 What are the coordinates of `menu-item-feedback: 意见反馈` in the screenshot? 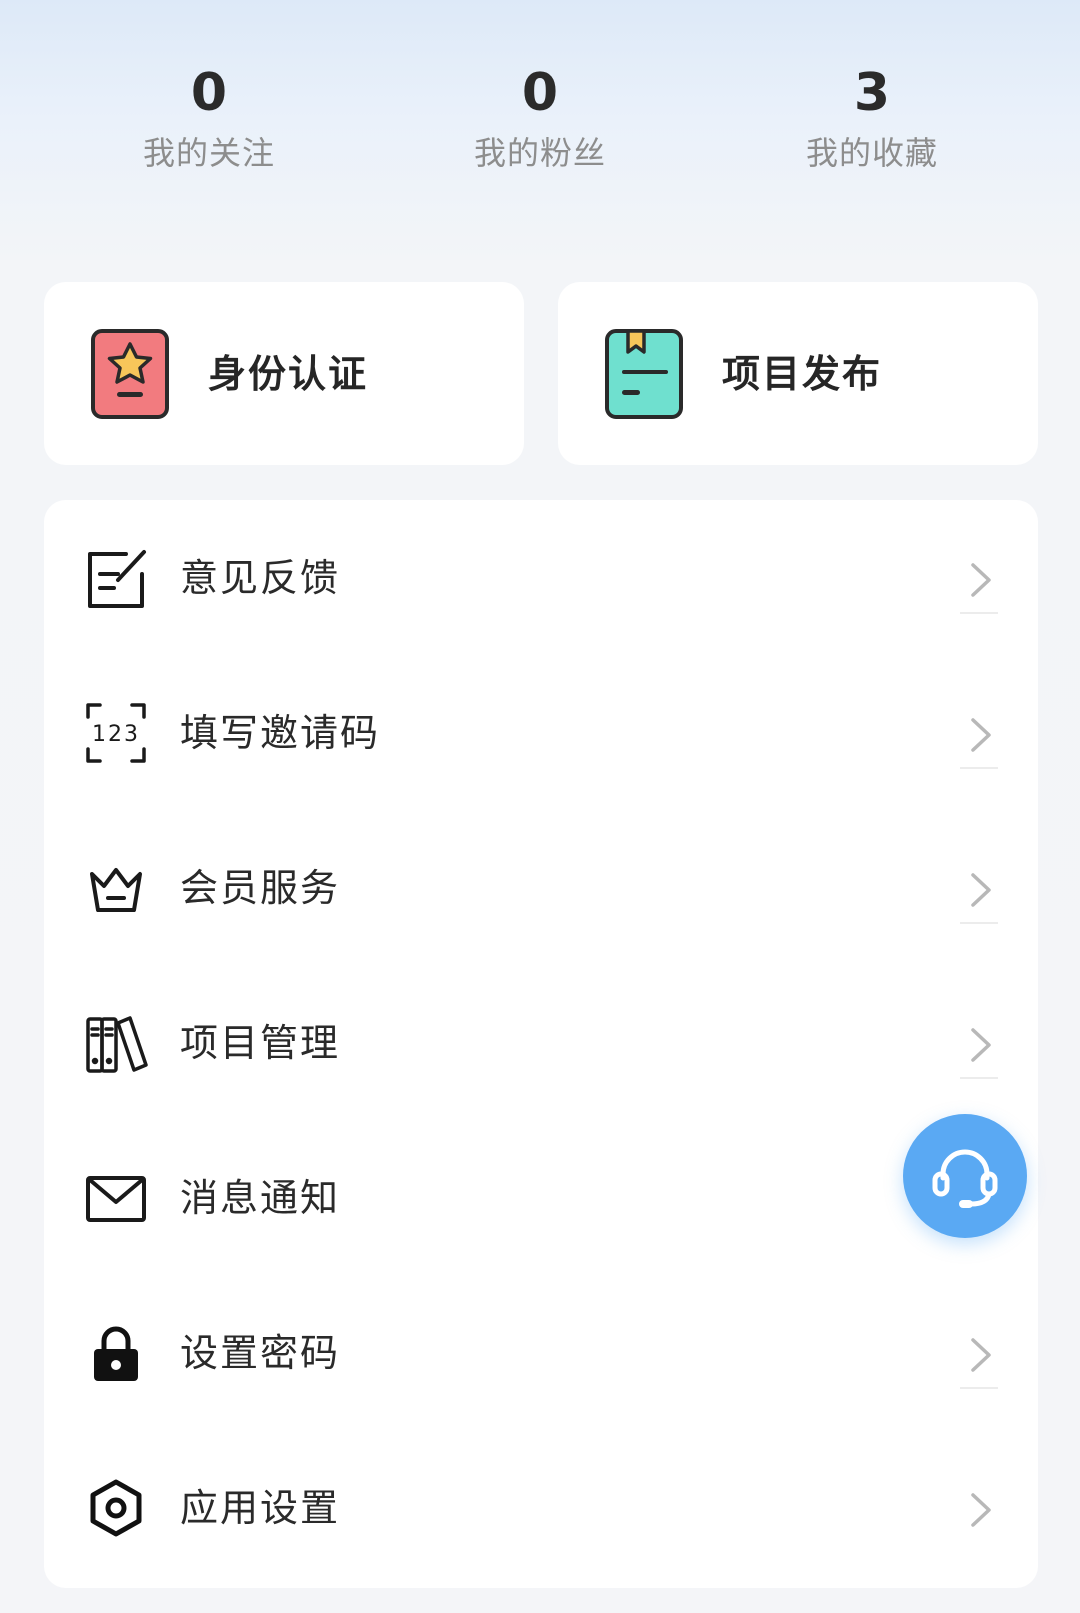 It's located at (541, 577).